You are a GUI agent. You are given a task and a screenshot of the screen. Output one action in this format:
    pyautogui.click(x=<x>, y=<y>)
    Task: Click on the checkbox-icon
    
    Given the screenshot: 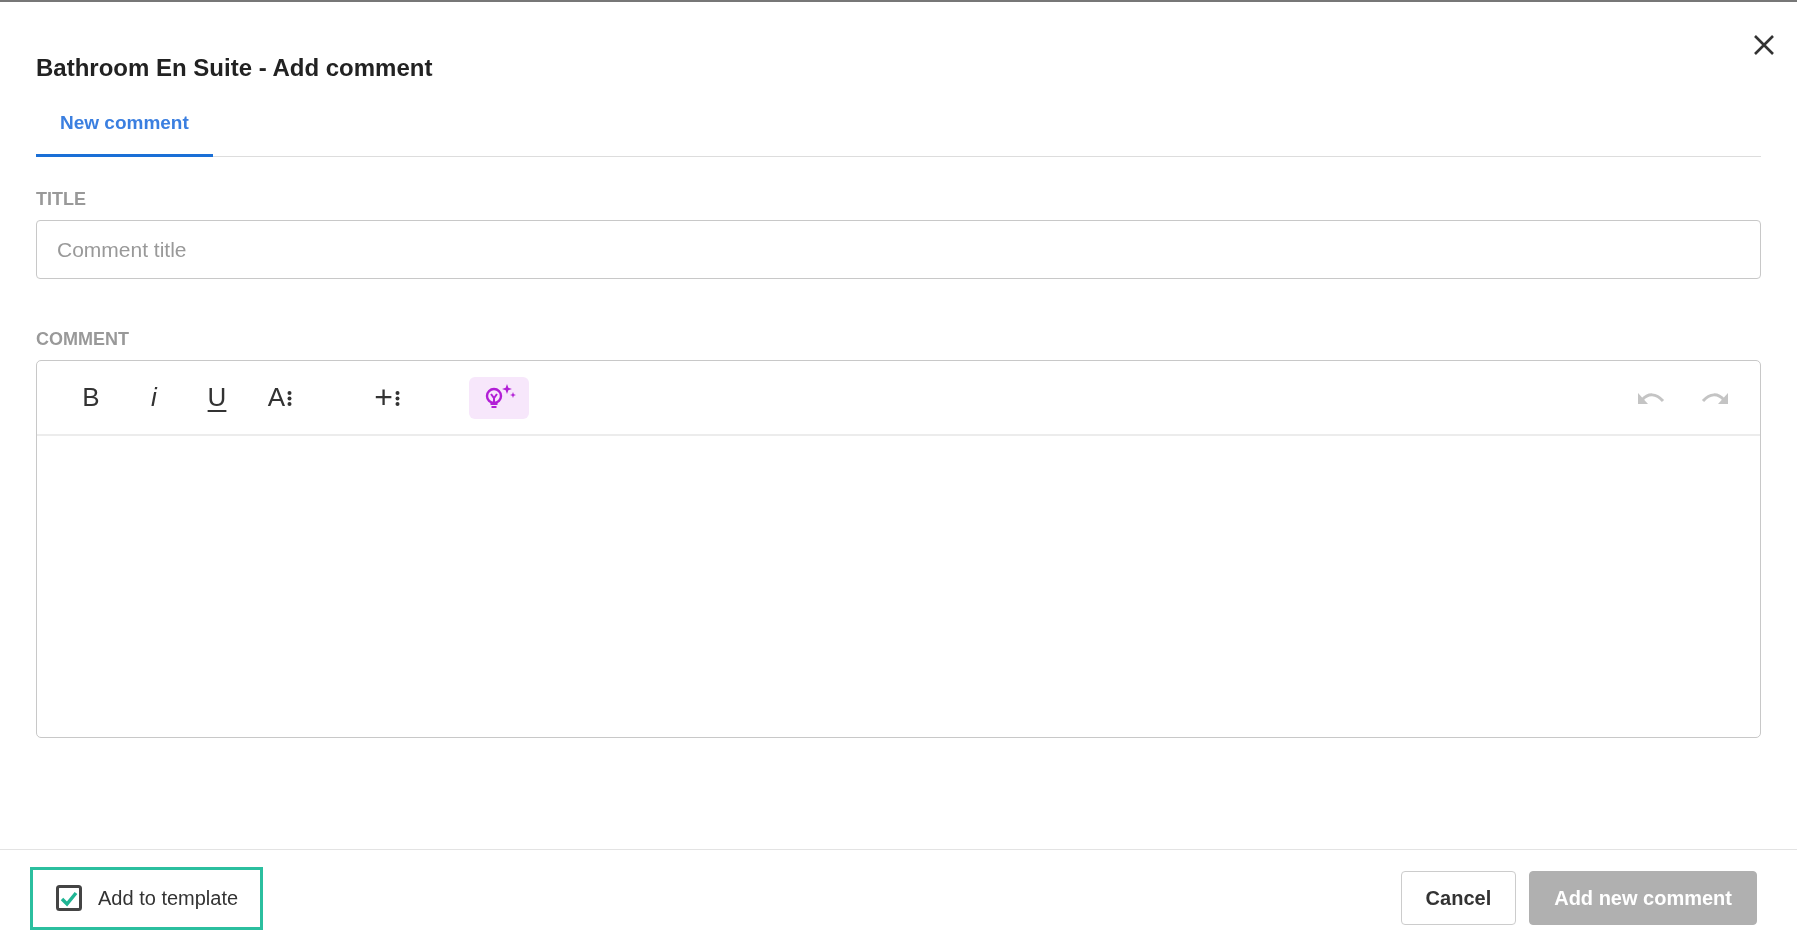 What is the action you would take?
    pyautogui.click(x=69, y=898)
    